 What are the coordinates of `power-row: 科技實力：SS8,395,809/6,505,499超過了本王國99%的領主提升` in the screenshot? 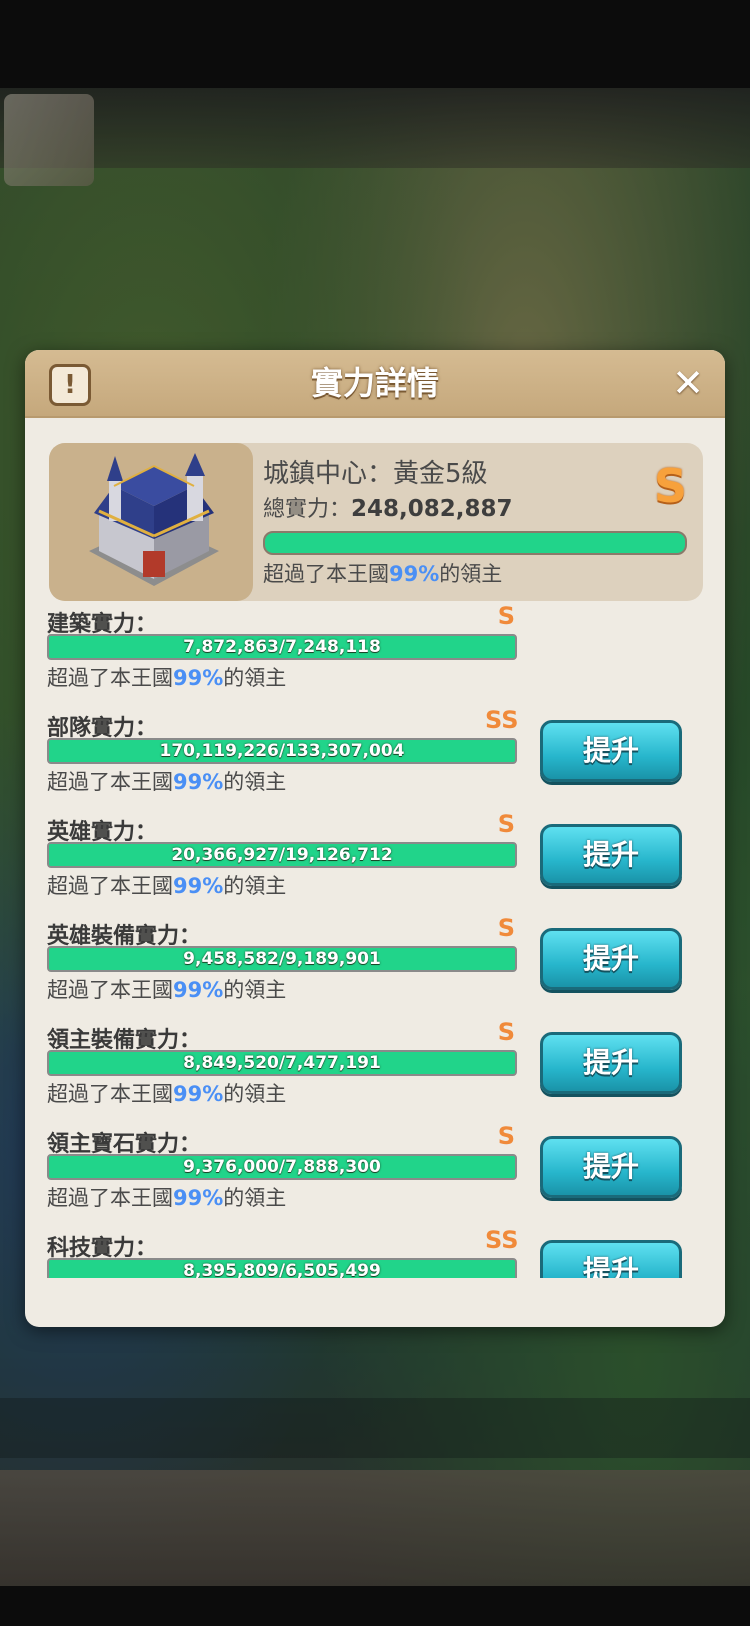 It's located at (375, 1252).